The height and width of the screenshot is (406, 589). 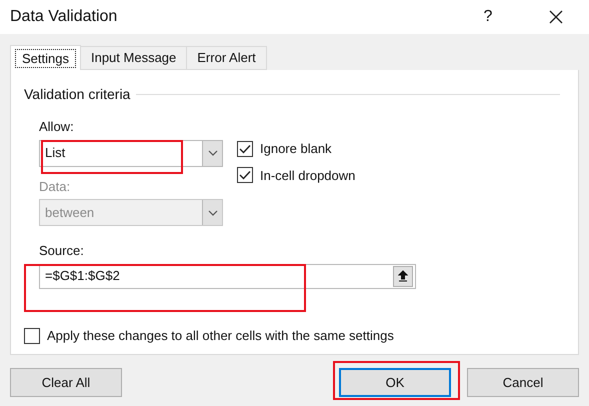 I want to click on upload-arrow-icon, so click(x=403, y=276).